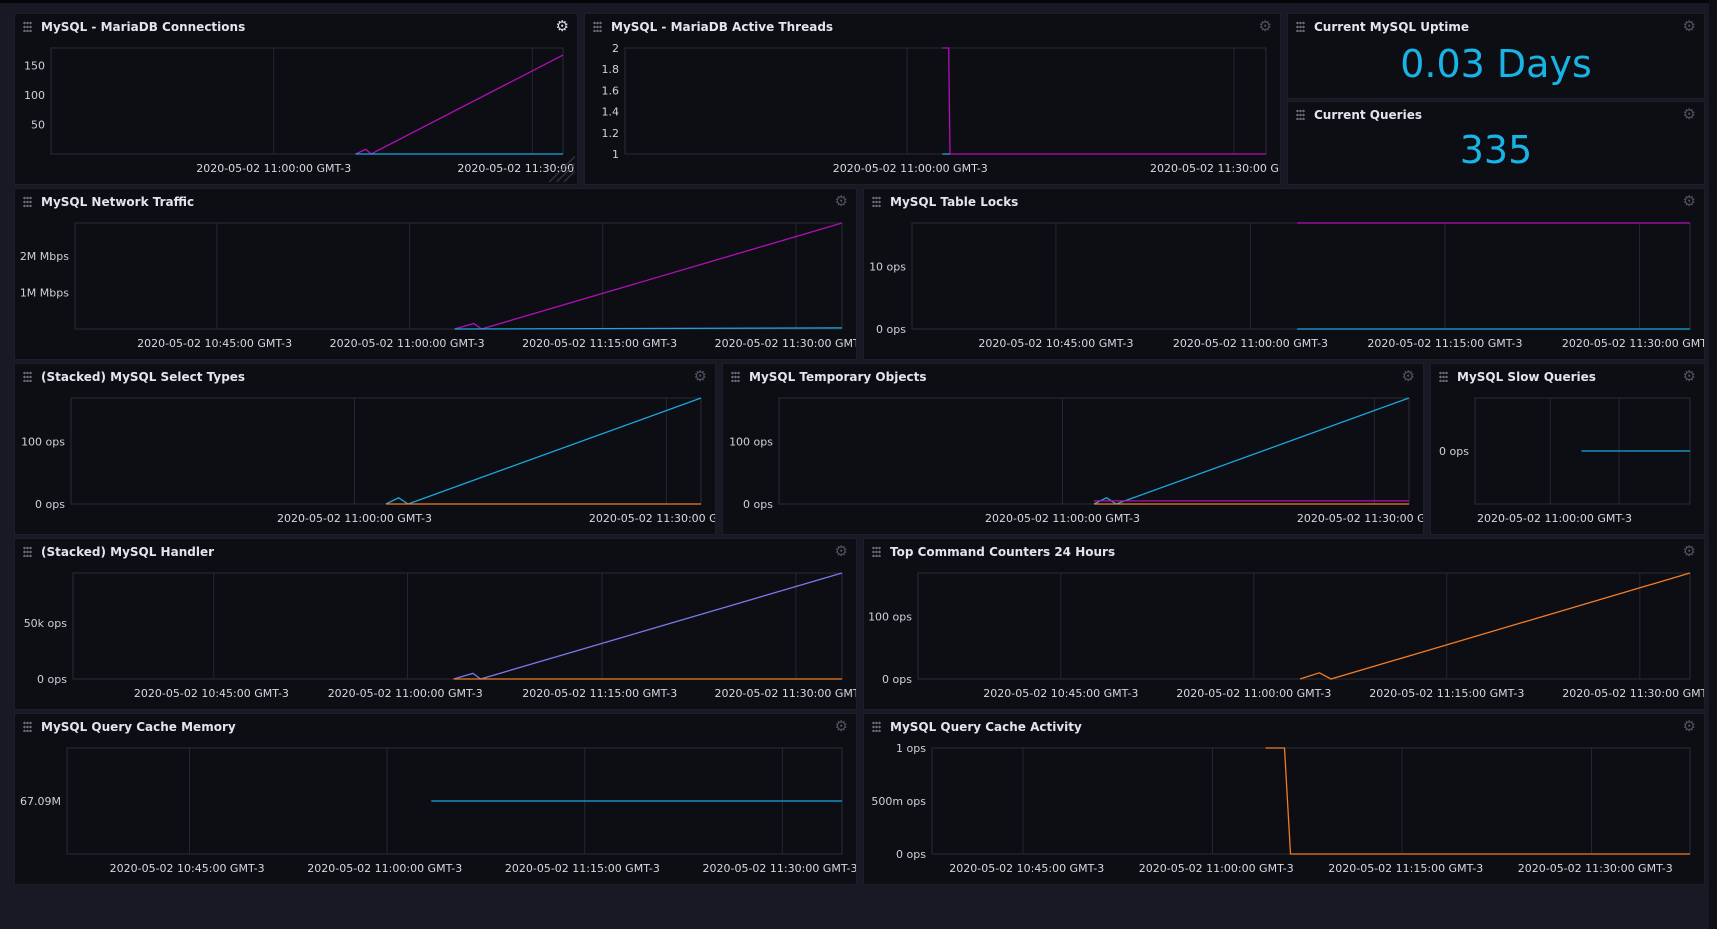  Describe the element at coordinates (562, 169) in the screenshot. I see `resize-handle-icon` at that location.